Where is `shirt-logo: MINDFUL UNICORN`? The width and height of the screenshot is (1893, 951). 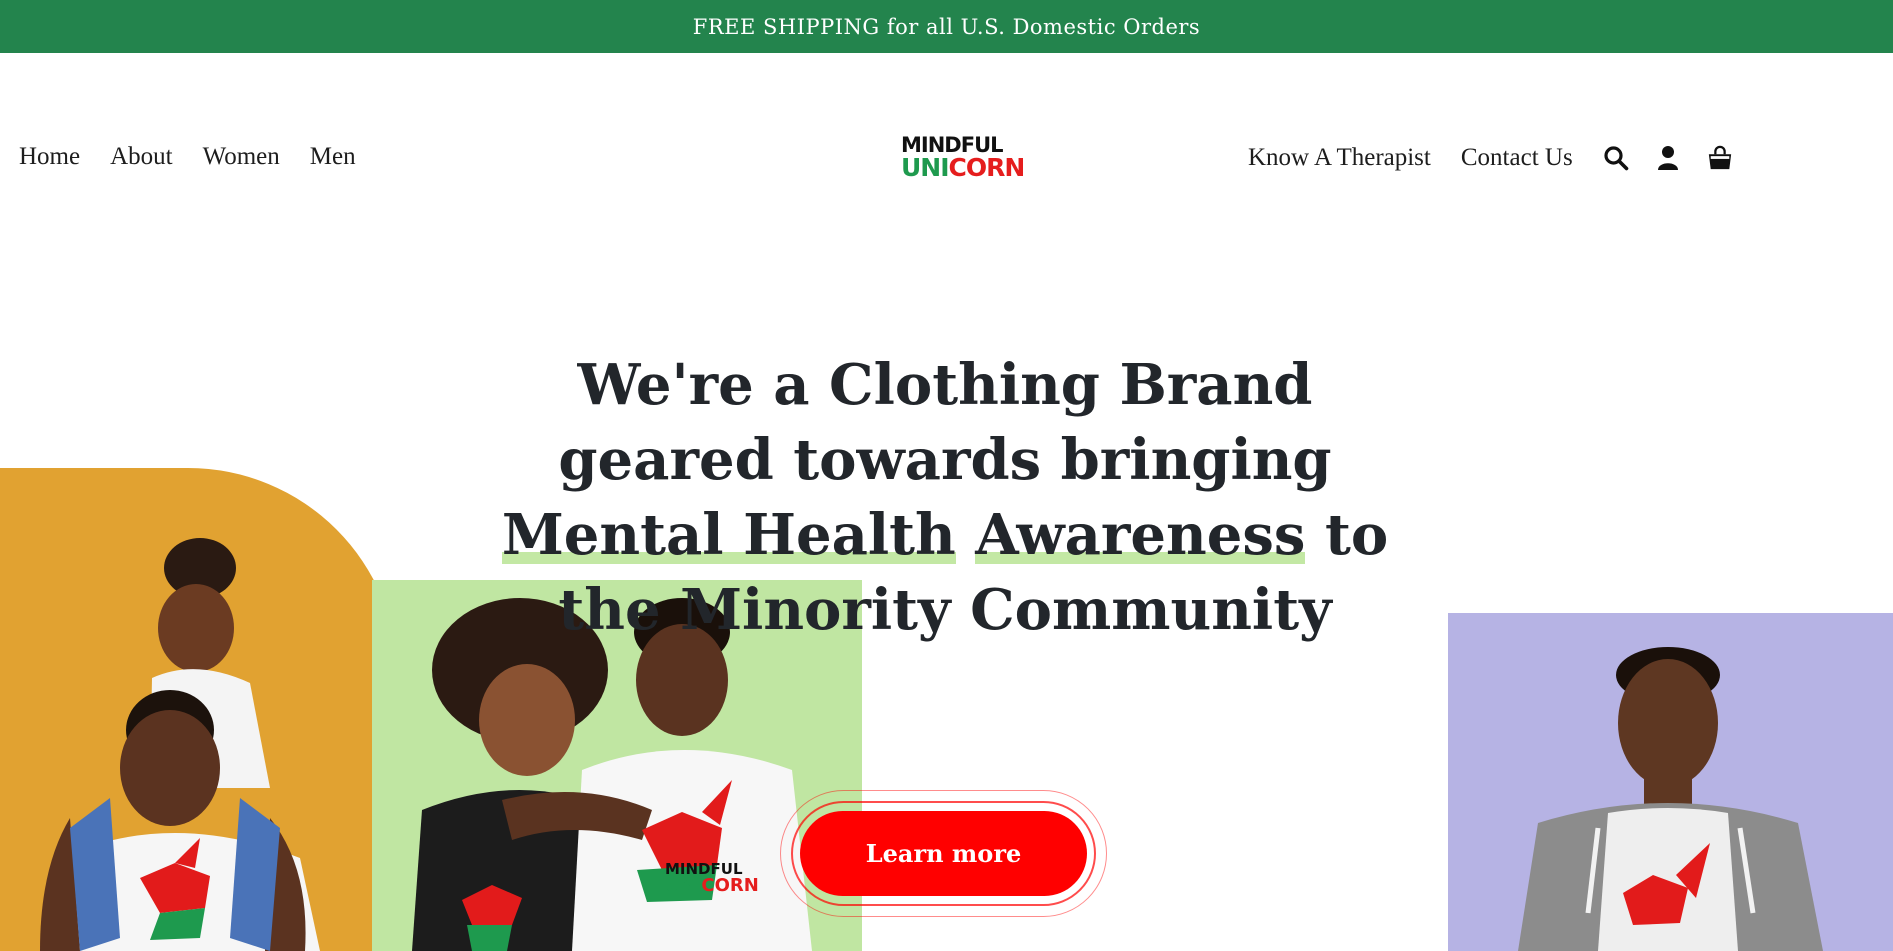 shirt-logo: MINDFUL UNICORN is located at coordinates (712, 878).